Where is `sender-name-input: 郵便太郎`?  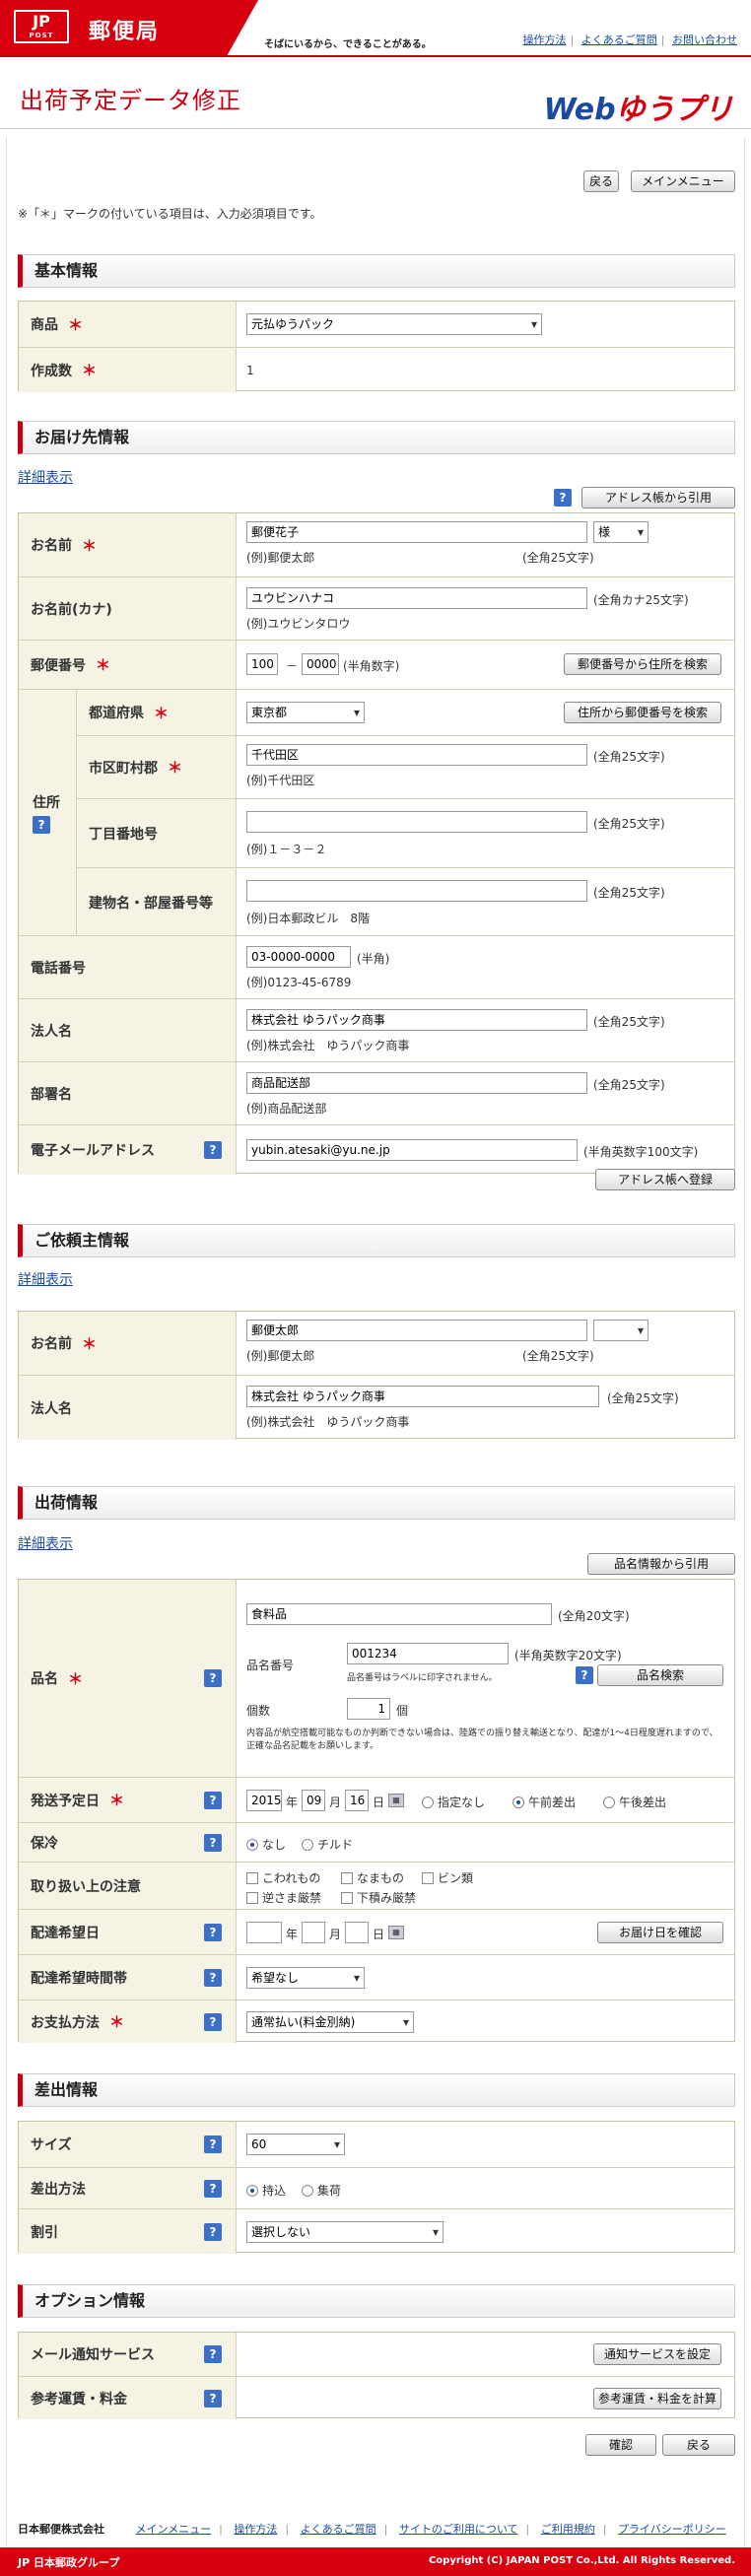
sender-name-input: 郵便太郎 is located at coordinates (416, 1330).